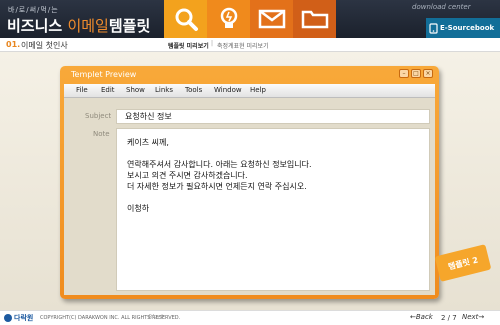 This screenshot has width=500, height=325. I want to click on mail-tile, so click(271, 19).